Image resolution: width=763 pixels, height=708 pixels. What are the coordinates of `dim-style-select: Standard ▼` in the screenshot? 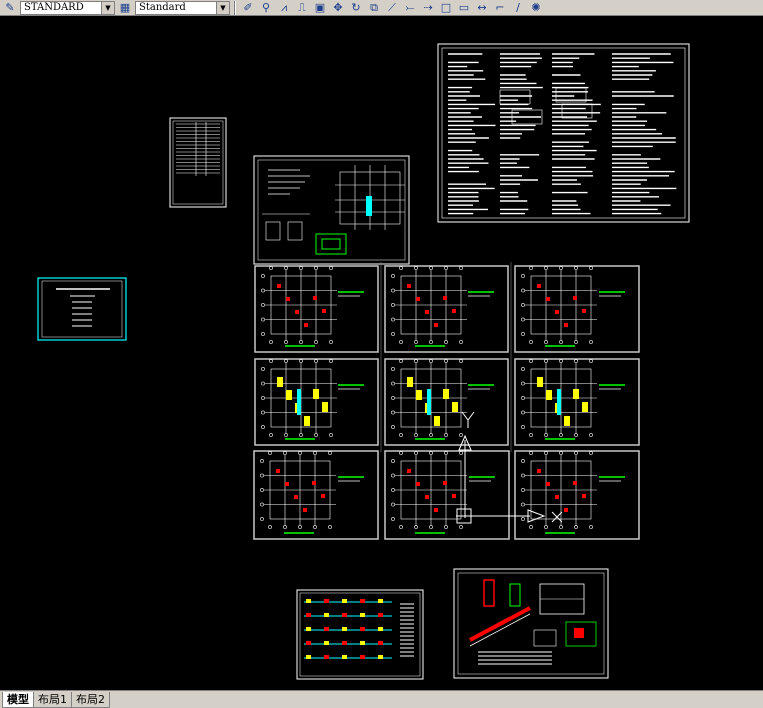 It's located at (182, 7).